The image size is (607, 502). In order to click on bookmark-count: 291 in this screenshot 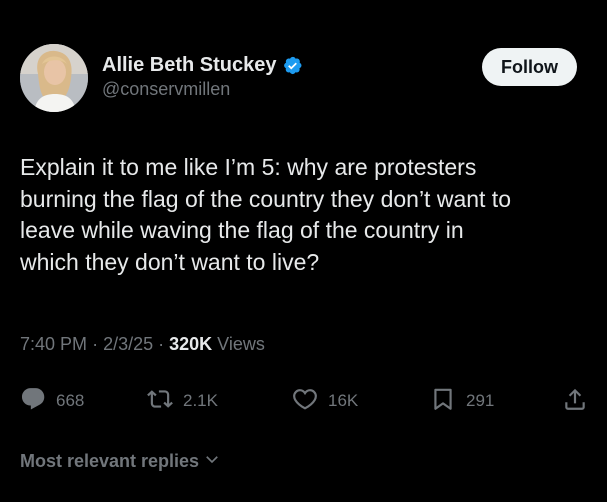, I will do `click(480, 400)`.